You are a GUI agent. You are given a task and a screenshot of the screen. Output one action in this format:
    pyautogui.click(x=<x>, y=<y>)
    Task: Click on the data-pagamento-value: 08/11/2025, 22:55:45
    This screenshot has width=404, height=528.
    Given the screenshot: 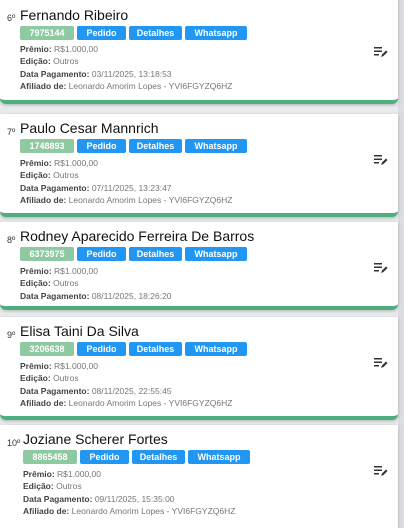 What is the action you would take?
    pyautogui.click(x=131, y=390)
    